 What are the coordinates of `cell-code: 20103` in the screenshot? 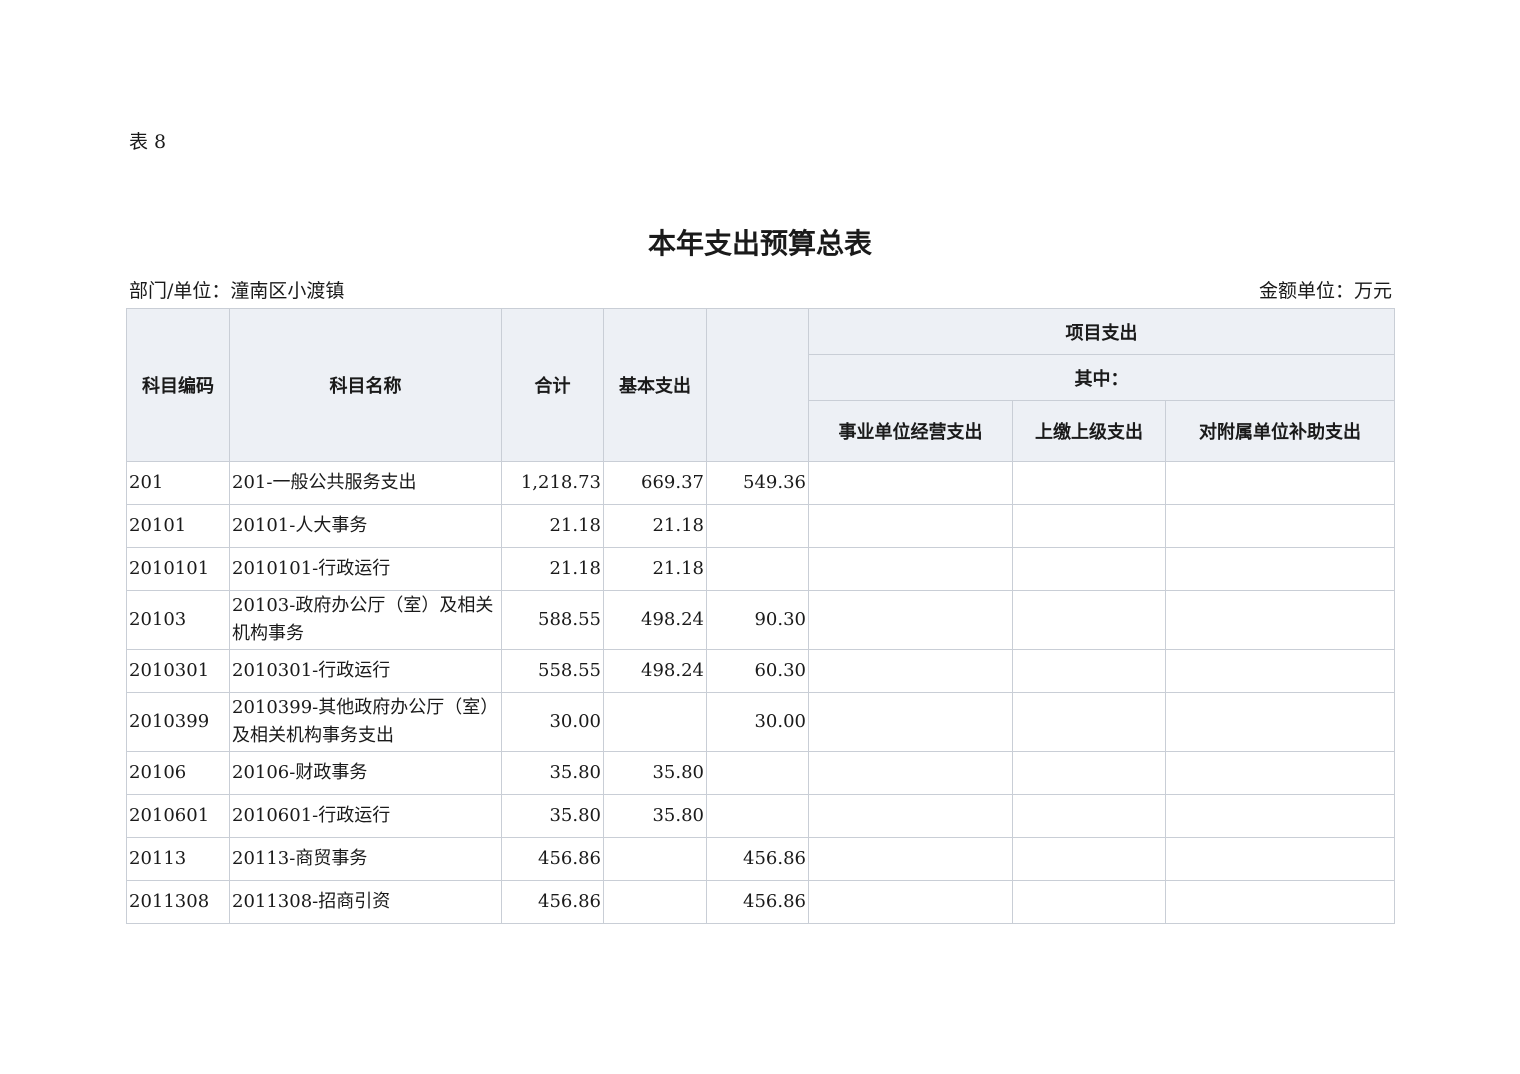 It's located at (178, 620).